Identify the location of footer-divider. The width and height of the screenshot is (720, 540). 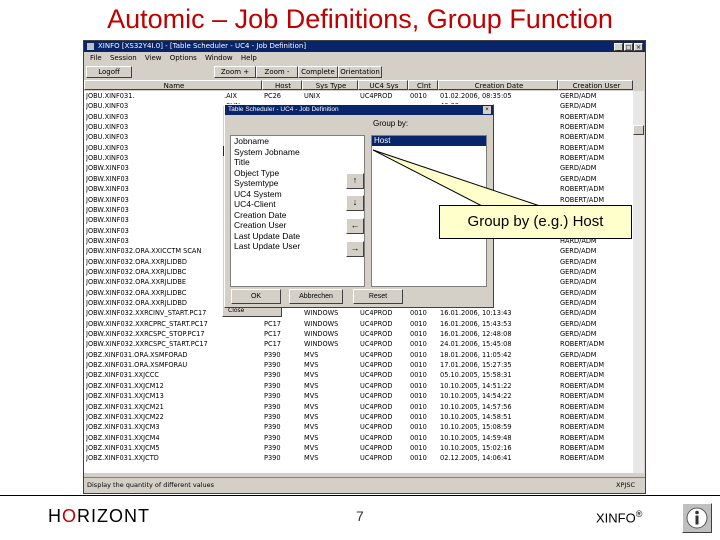
(360, 495).